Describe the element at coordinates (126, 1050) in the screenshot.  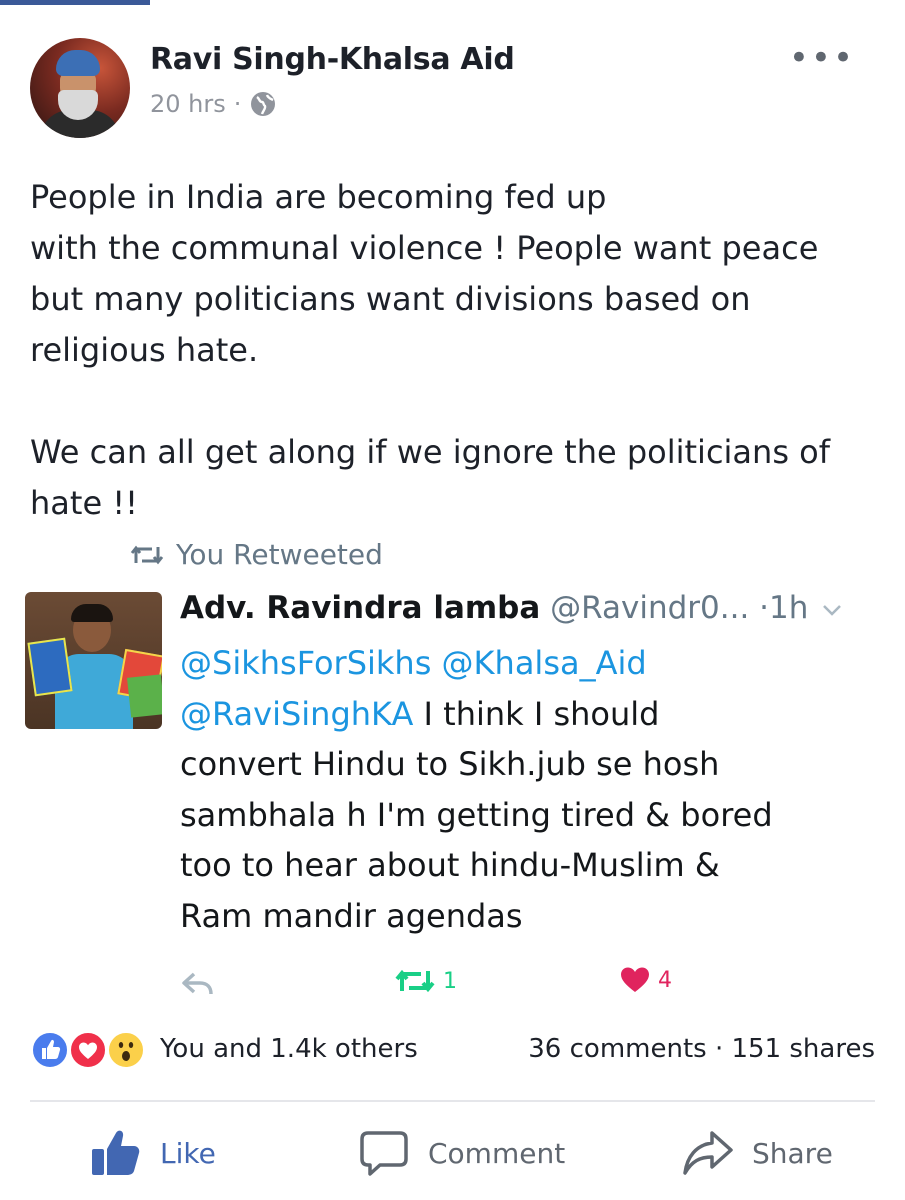
I see `wow-reaction-icon` at that location.